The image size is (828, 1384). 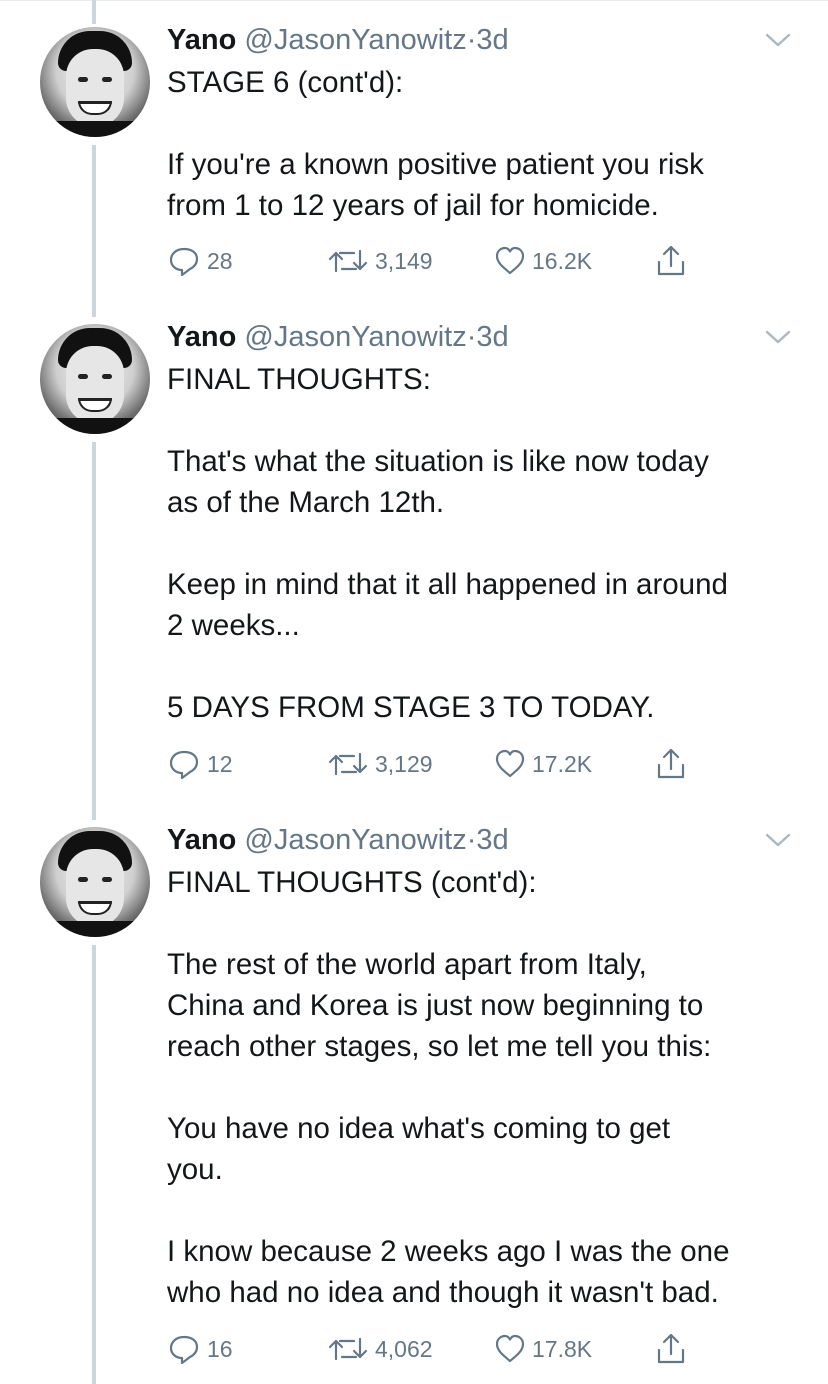 What do you see at coordinates (447, 764) in the screenshot?
I see `tweet-actions: 12 3,129 17.2K` at bounding box center [447, 764].